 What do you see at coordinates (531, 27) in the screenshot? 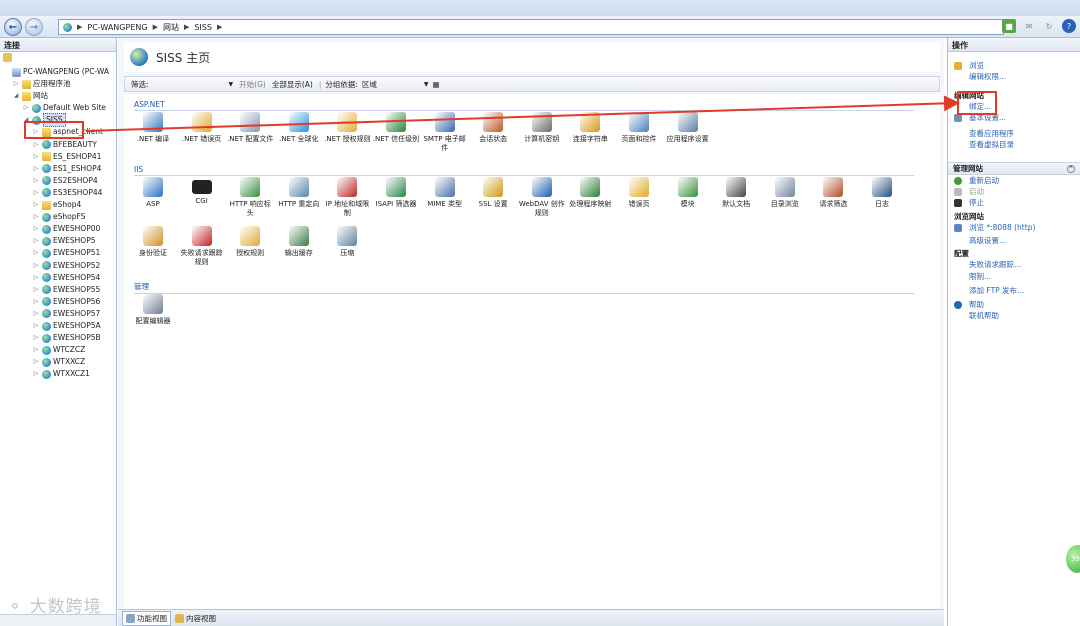
I see `breadcrumb: ▶ PC-WANGPENG ▶ 网站 ▶ SISS ▶` at bounding box center [531, 27].